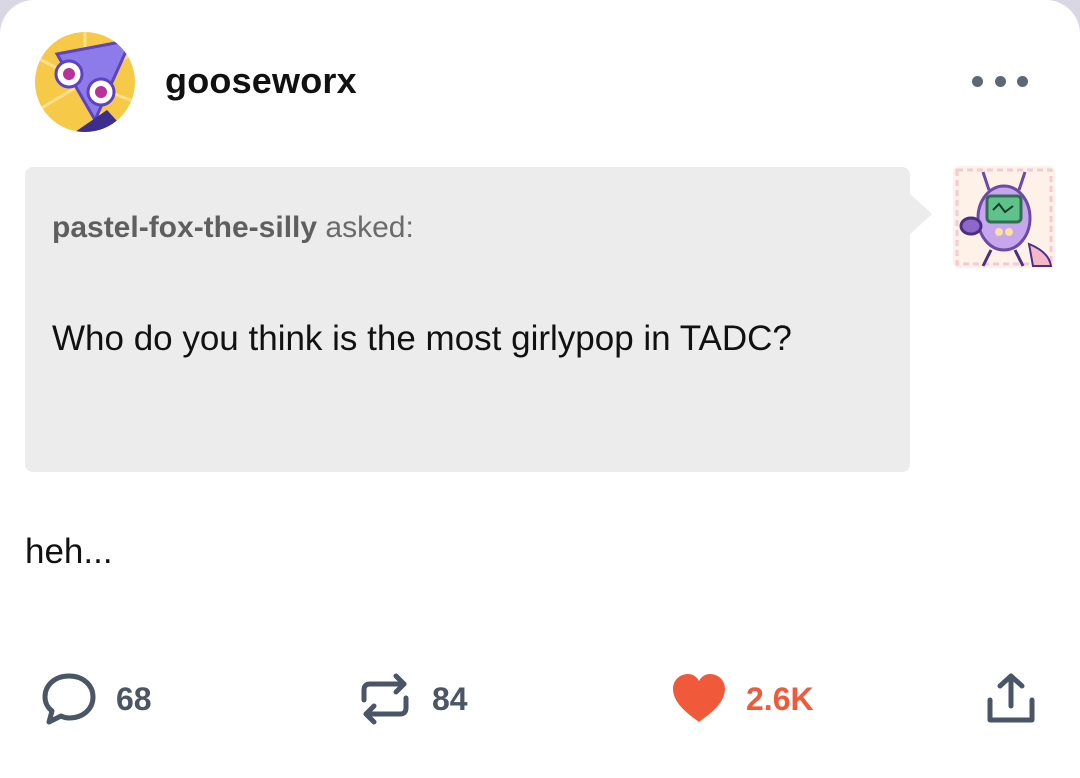  I want to click on asker-line: pastel-fox-the-silly asked:, so click(233, 228).